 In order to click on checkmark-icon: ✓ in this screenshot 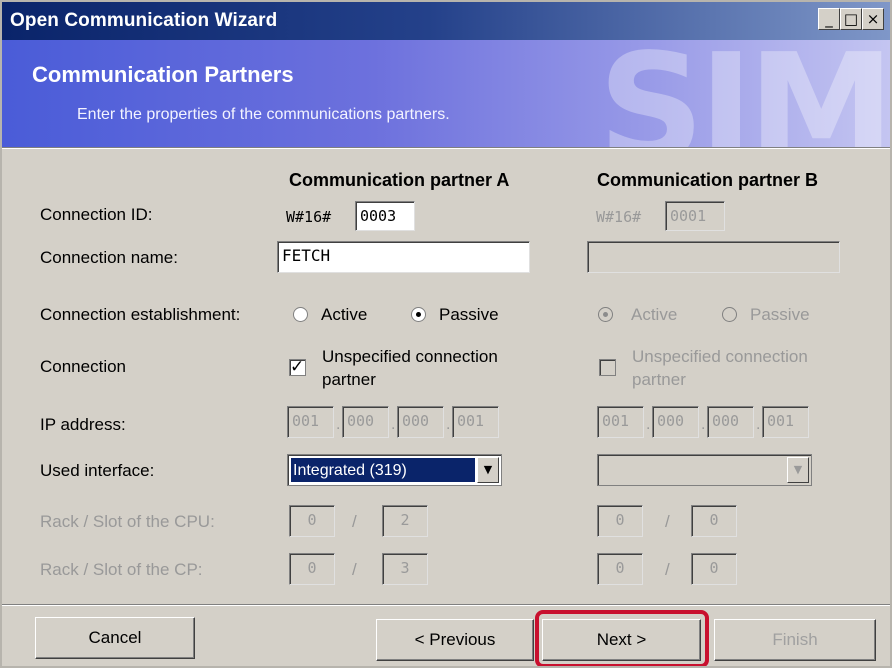, I will do `click(297, 367)`.